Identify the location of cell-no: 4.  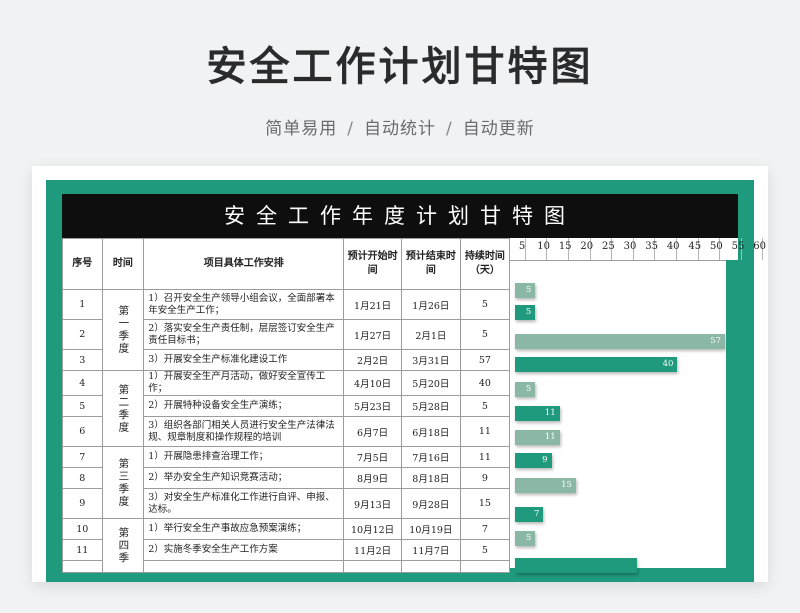
(82, 383).